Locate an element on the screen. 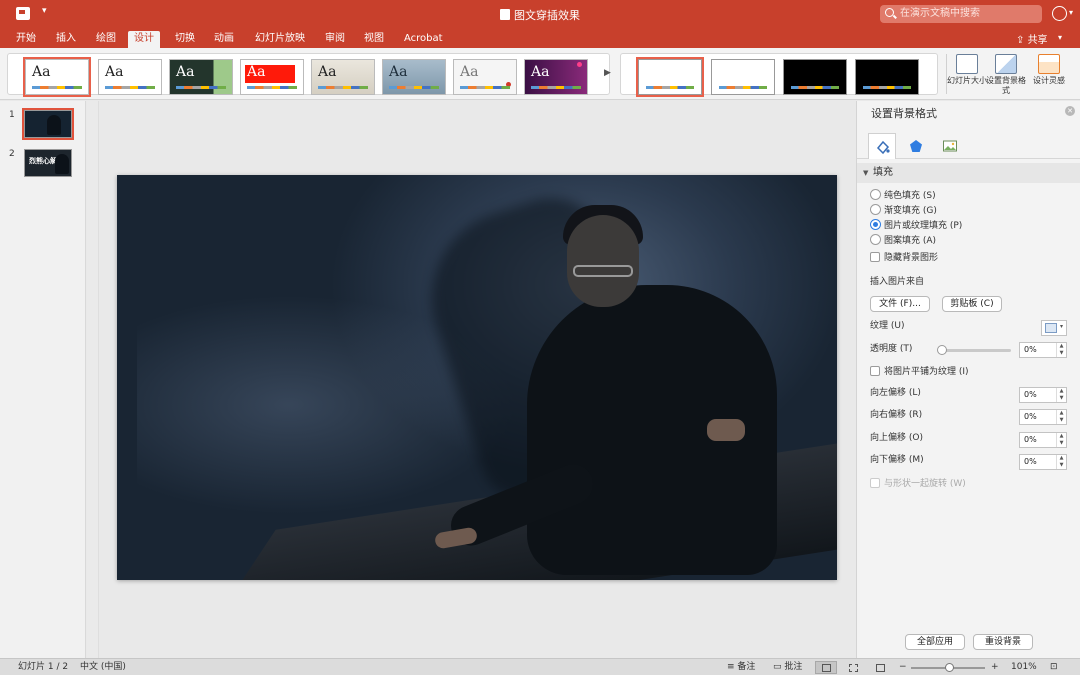  zoom-level: 101% is located at coordinates (1024, 667).